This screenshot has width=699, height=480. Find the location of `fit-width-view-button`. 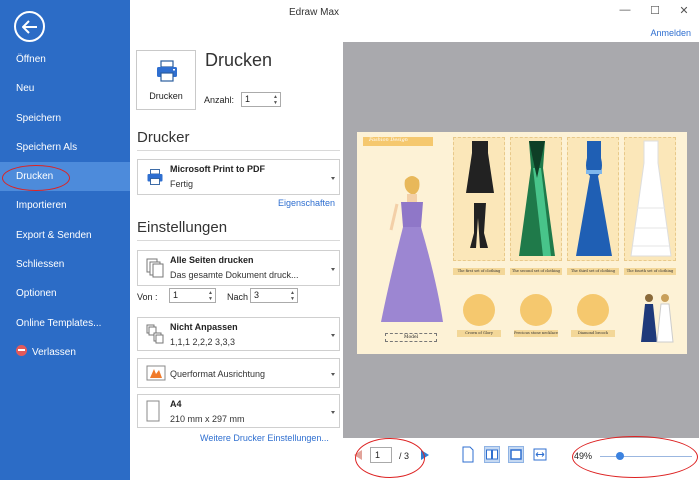

fit-width-view-button is located at coordinates (540, 454).